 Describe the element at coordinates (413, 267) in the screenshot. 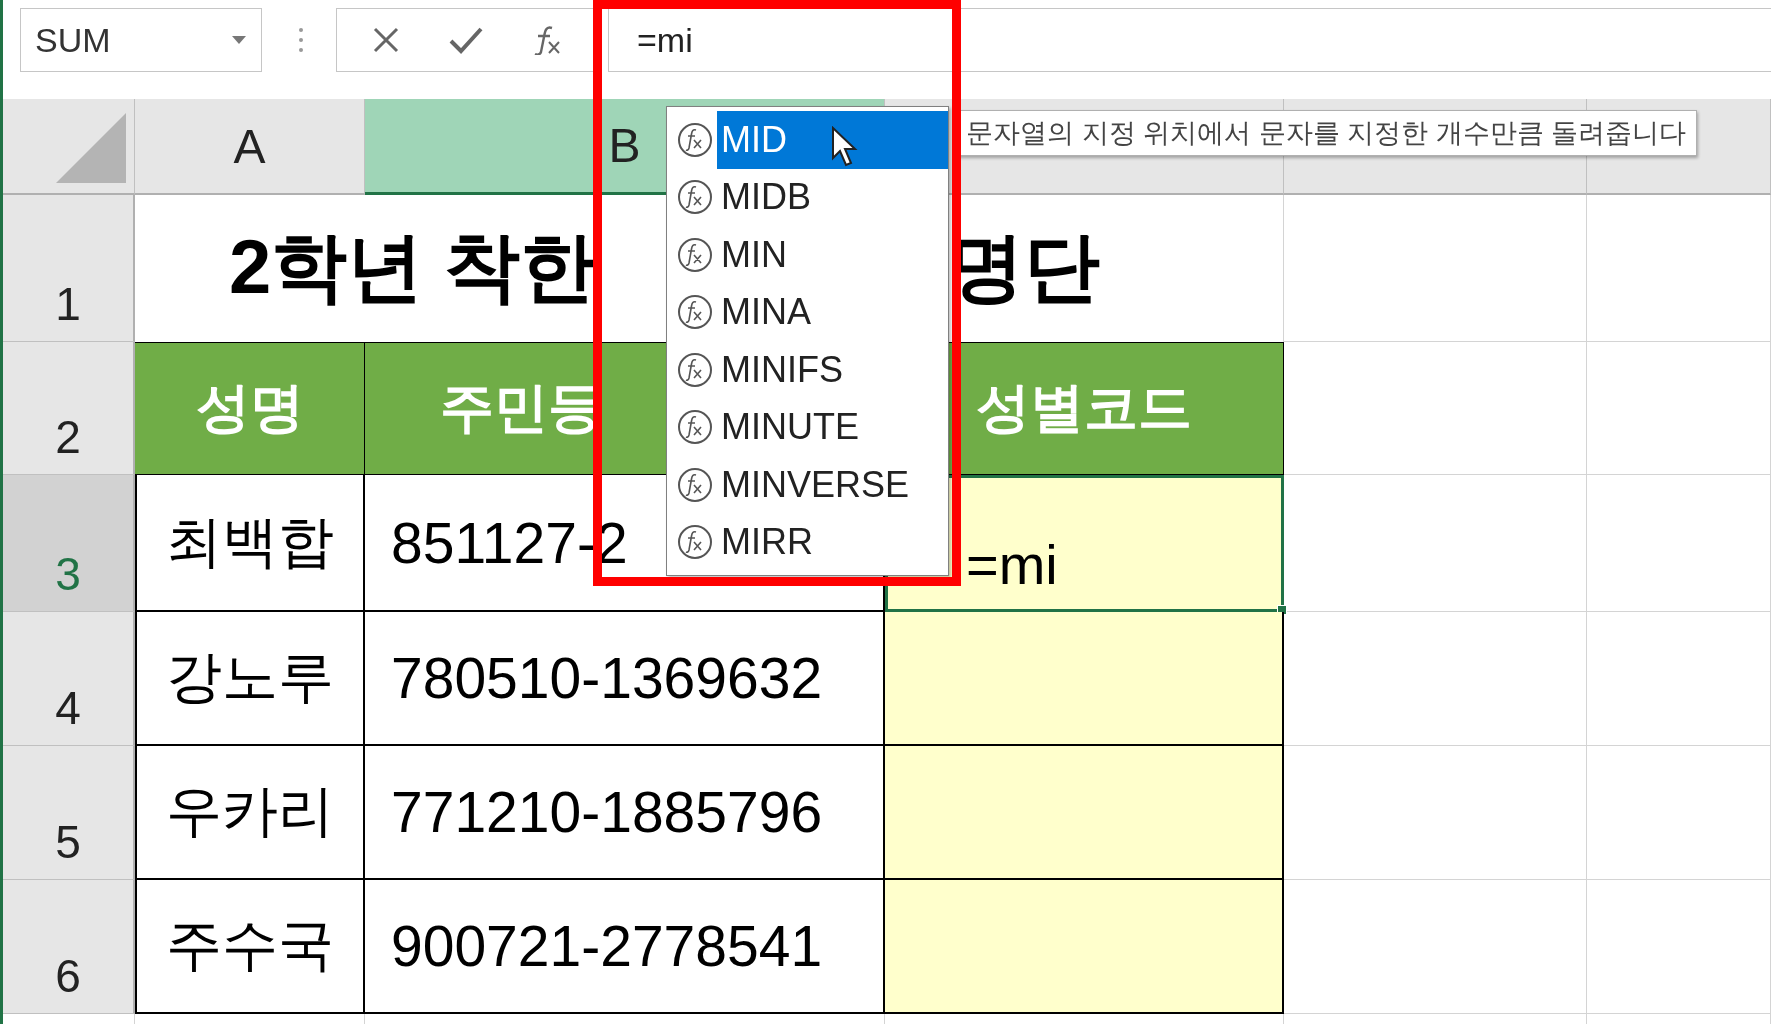

I see `sheet-title: 2학년 착한` at that location.